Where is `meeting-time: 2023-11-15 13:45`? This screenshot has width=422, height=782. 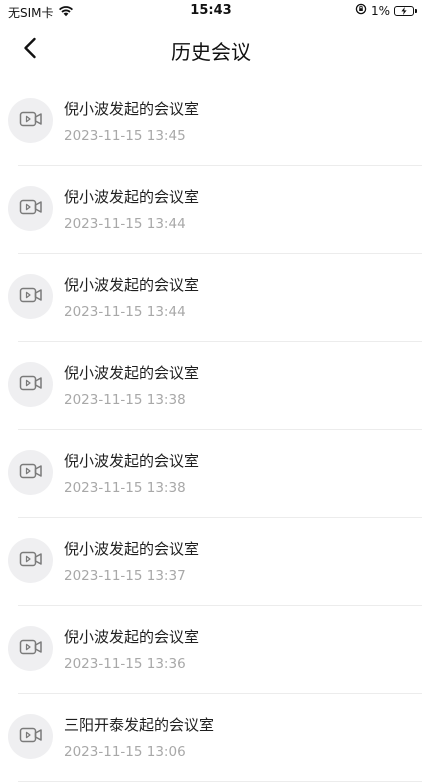
meeting-time: 2023-11-15 13:45 is located at coordinates (125, 136).